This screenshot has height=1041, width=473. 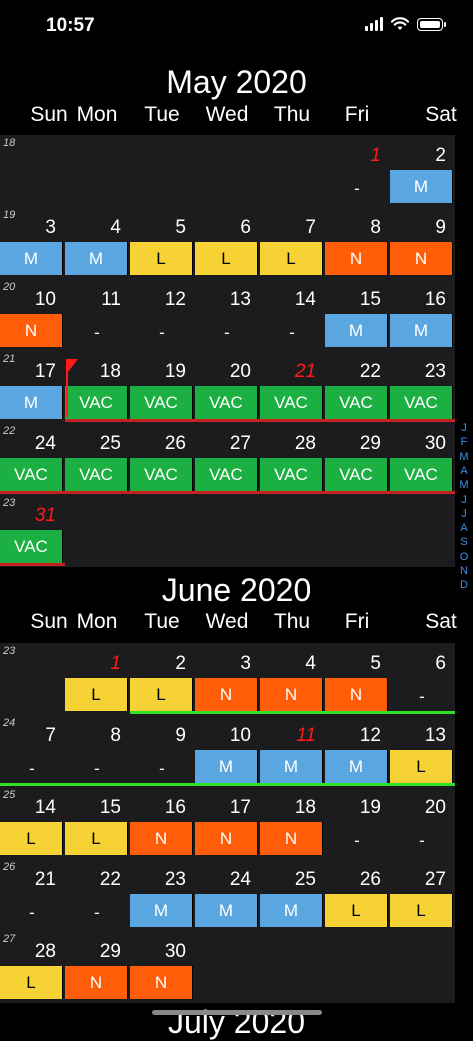 I want to click on month-index-letter: D, so click(x=464, y=585).